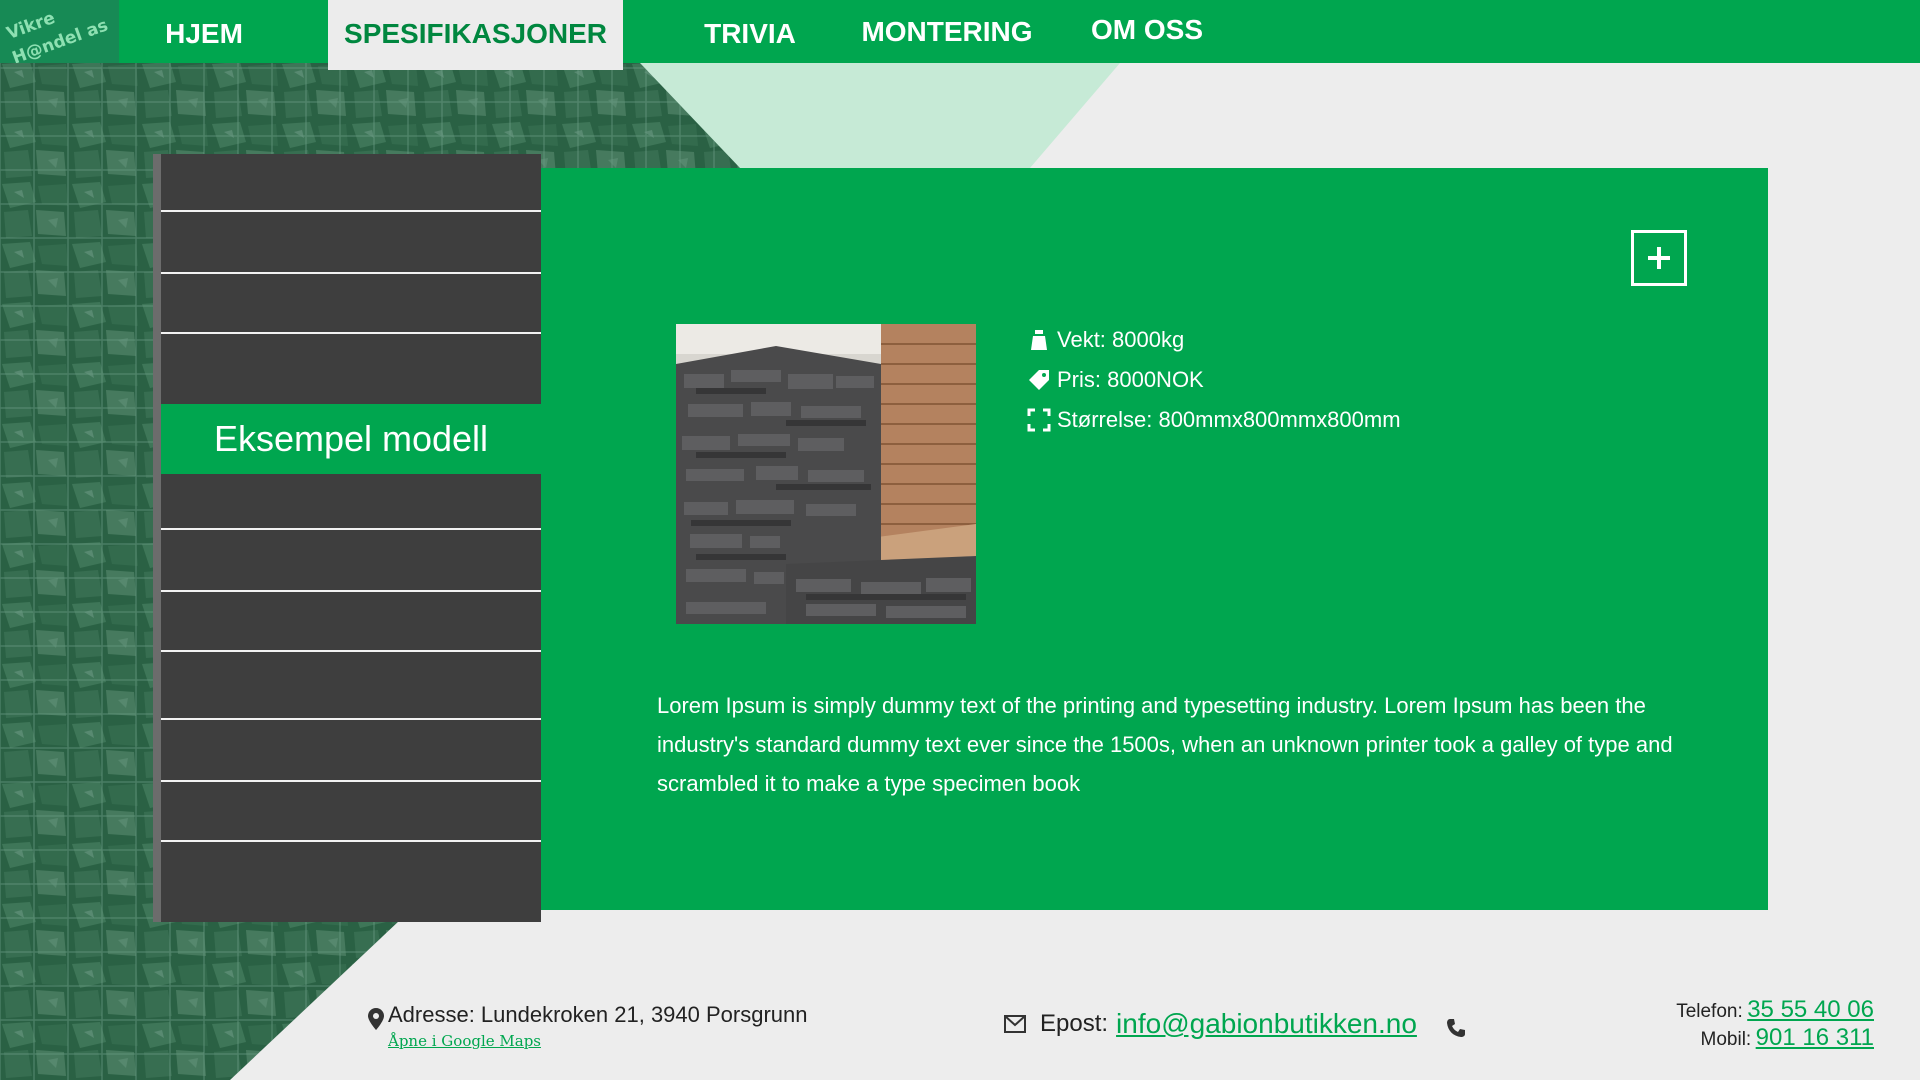  Describe the element at coordinates (376, 1019) in the screenshot. I see `location-pin-icon` at that location.